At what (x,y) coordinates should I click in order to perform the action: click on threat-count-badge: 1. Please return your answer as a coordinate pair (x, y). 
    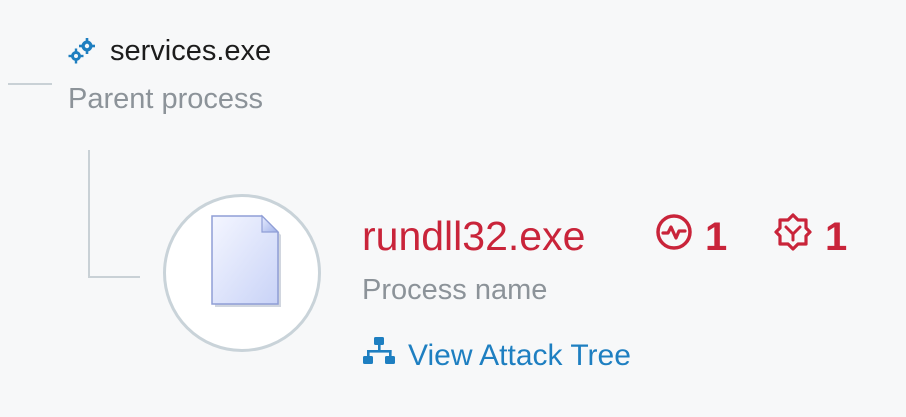
    Looking at the image, I should click on (810, 237).